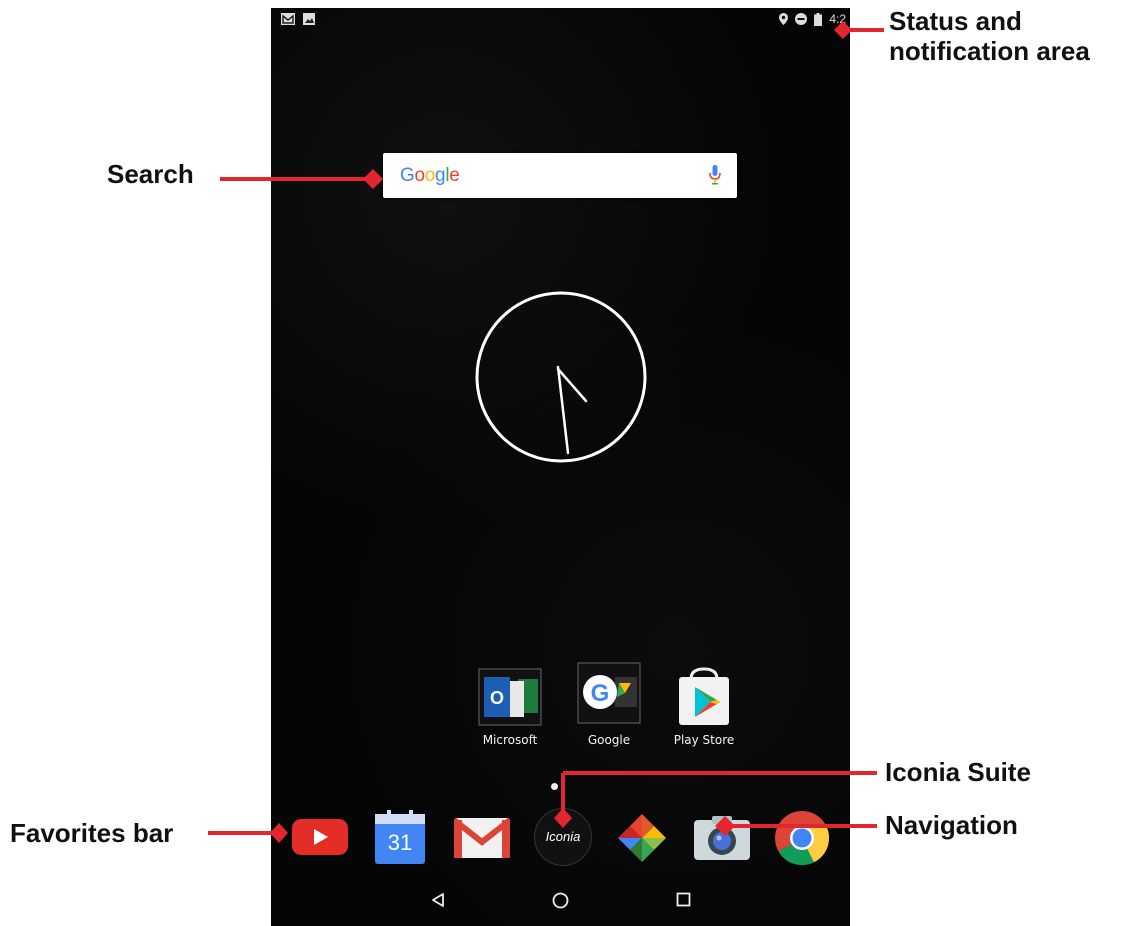 The height and width of the screenshot is (926, 1134). Describe the element at coordinates (722, 838) in the screenshot. I see `camera-icon` at that location.